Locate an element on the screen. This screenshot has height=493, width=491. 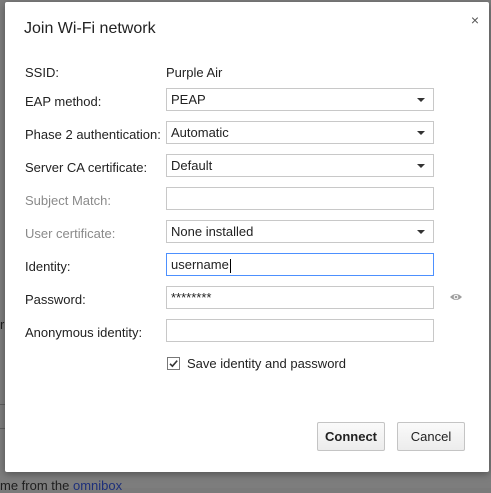
eap-method-value: PEAP is located at coordinates (188, 99).